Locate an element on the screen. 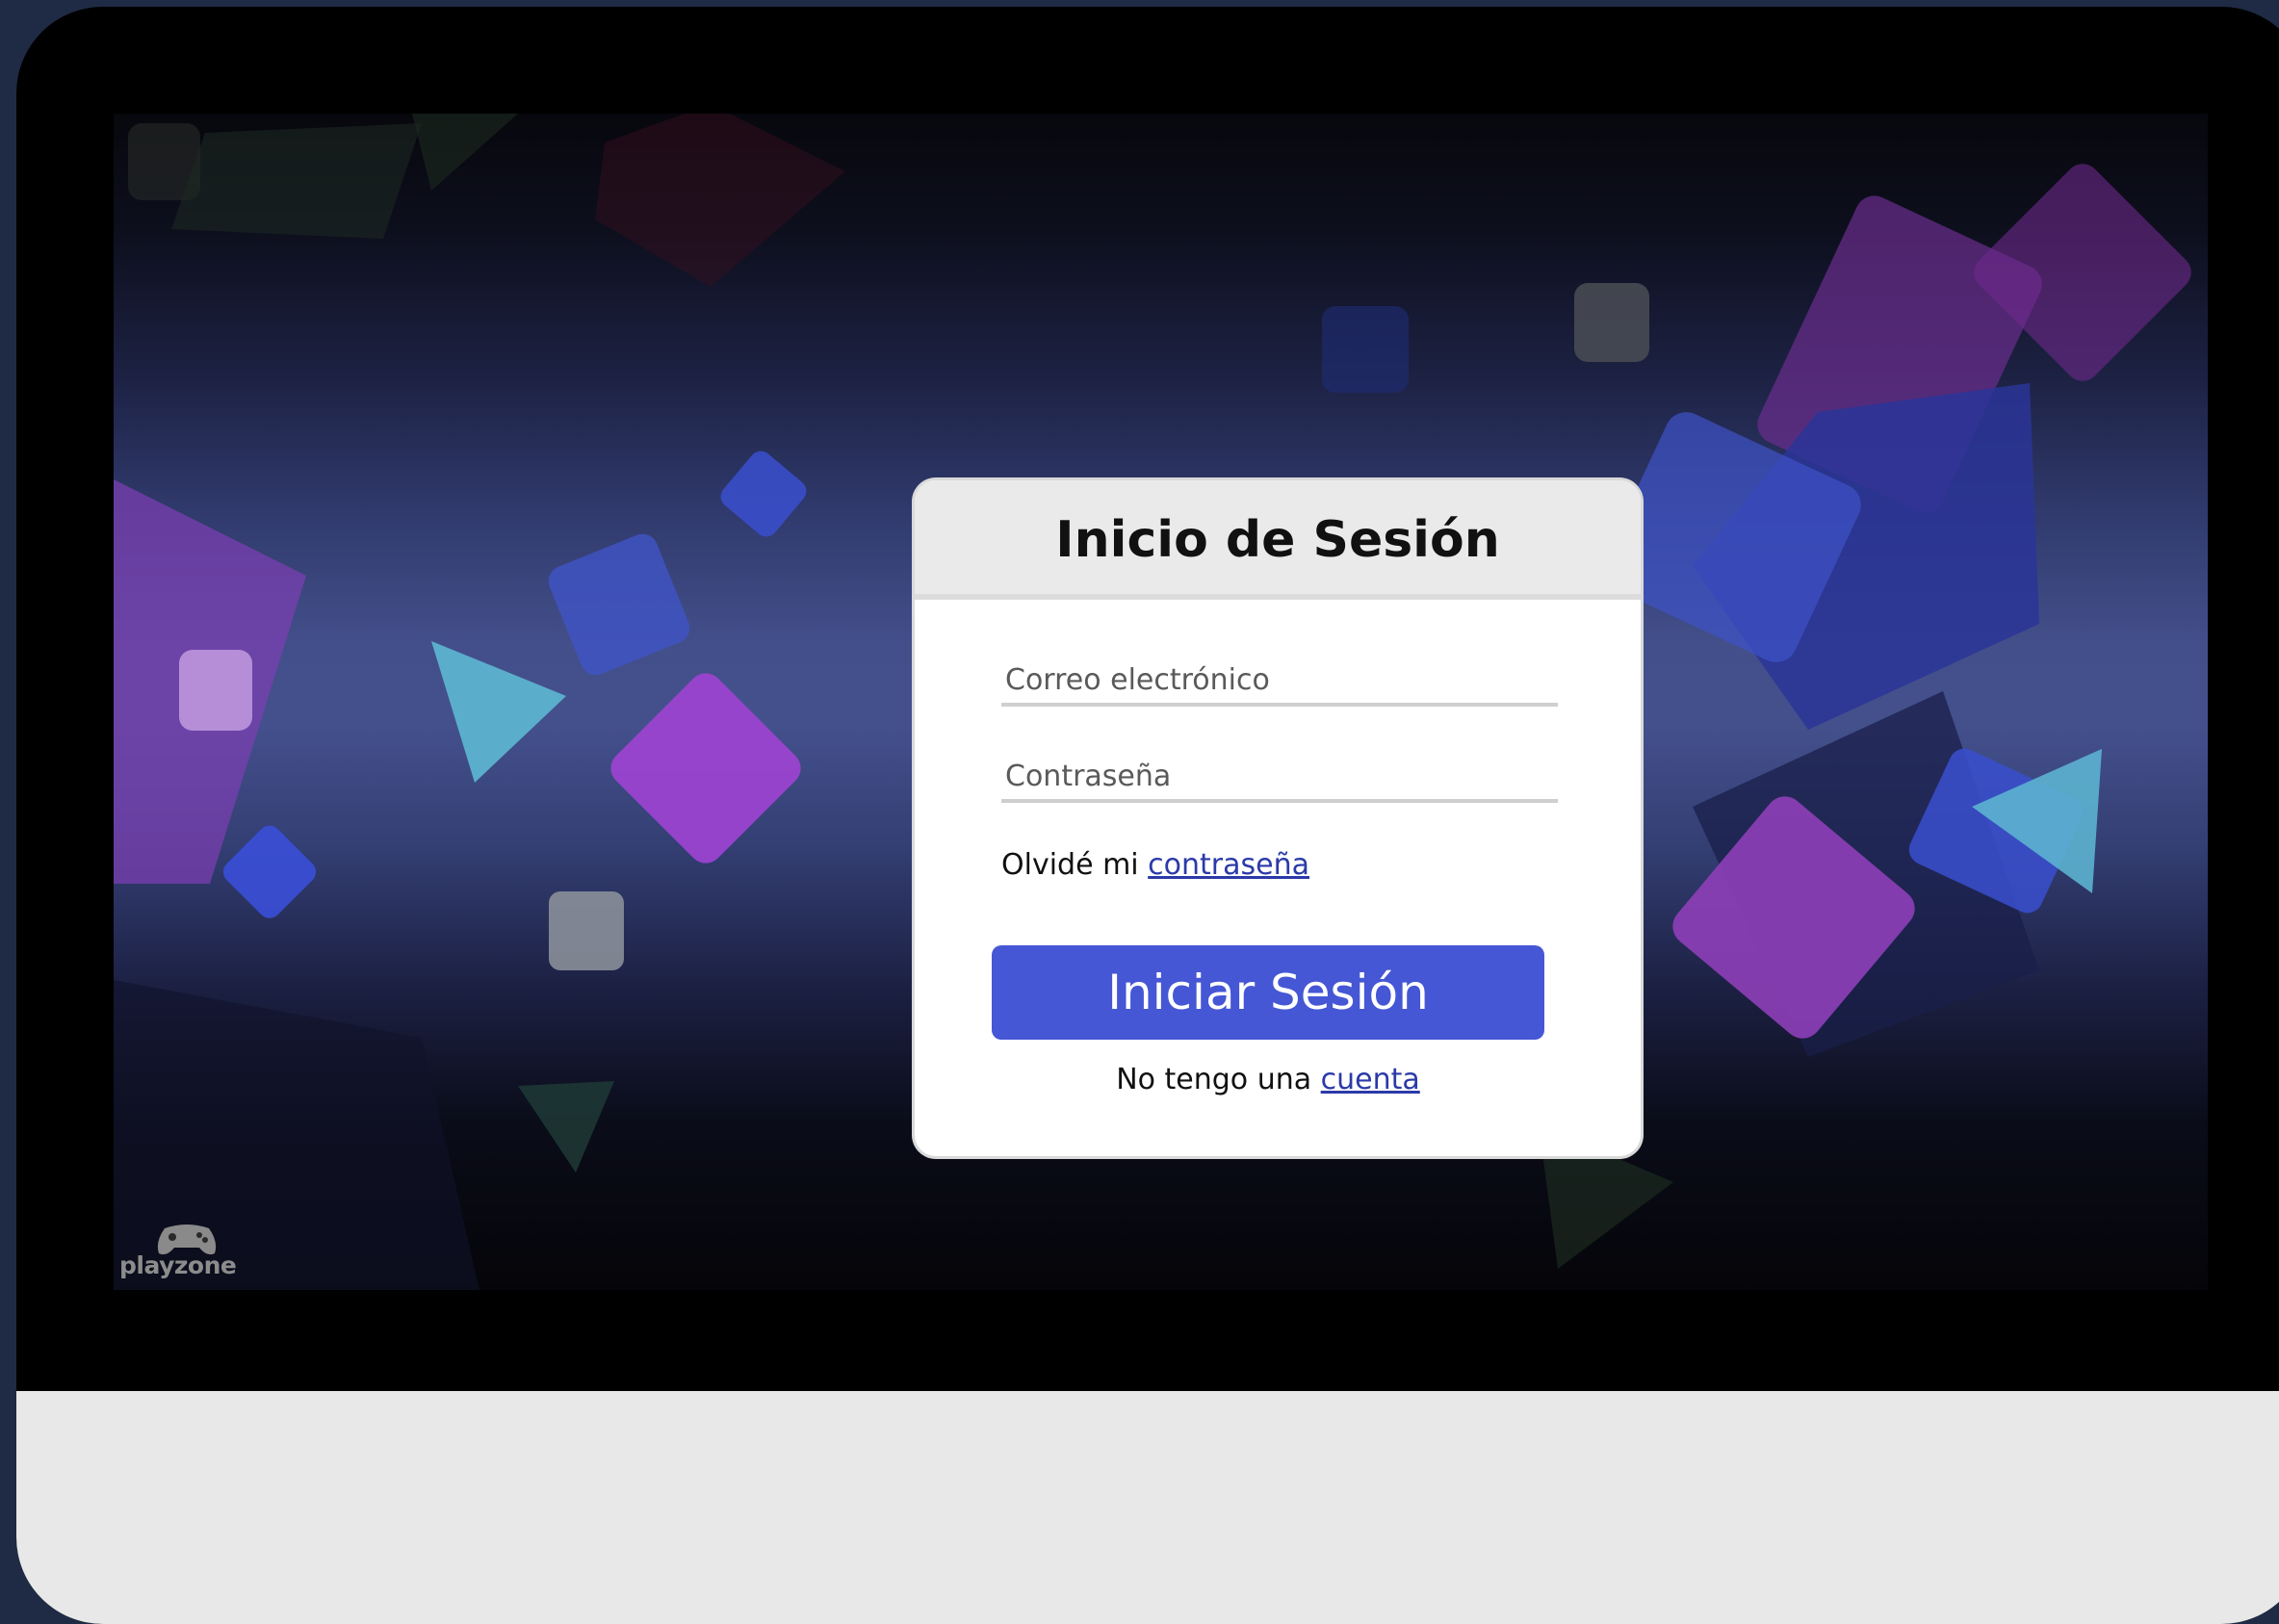 The width and height of the screenshot is (2279, 1624). page-title: Inicio de Sesión is located at coordinates (1277, 540).